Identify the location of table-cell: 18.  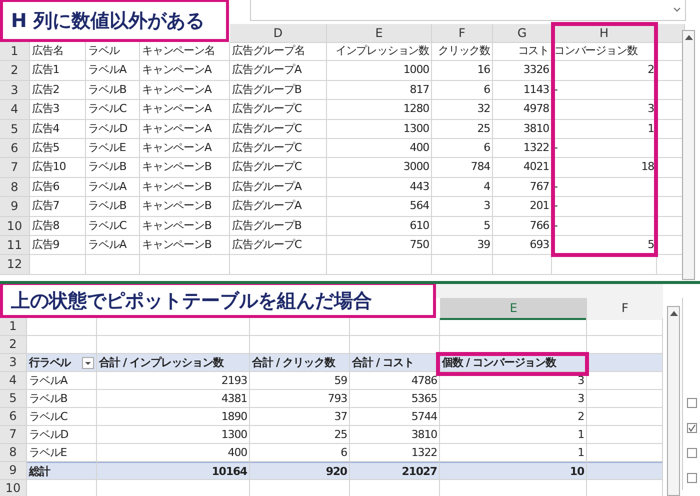
(604, 168).